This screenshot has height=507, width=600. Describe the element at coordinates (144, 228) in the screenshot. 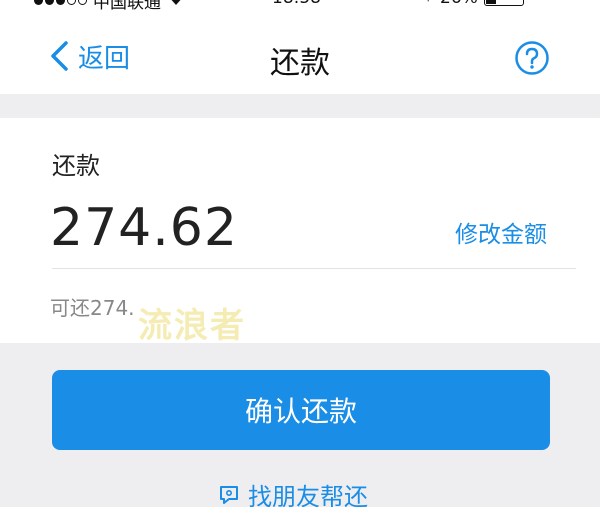

I see `repayment-amount: 274.62` at that location.